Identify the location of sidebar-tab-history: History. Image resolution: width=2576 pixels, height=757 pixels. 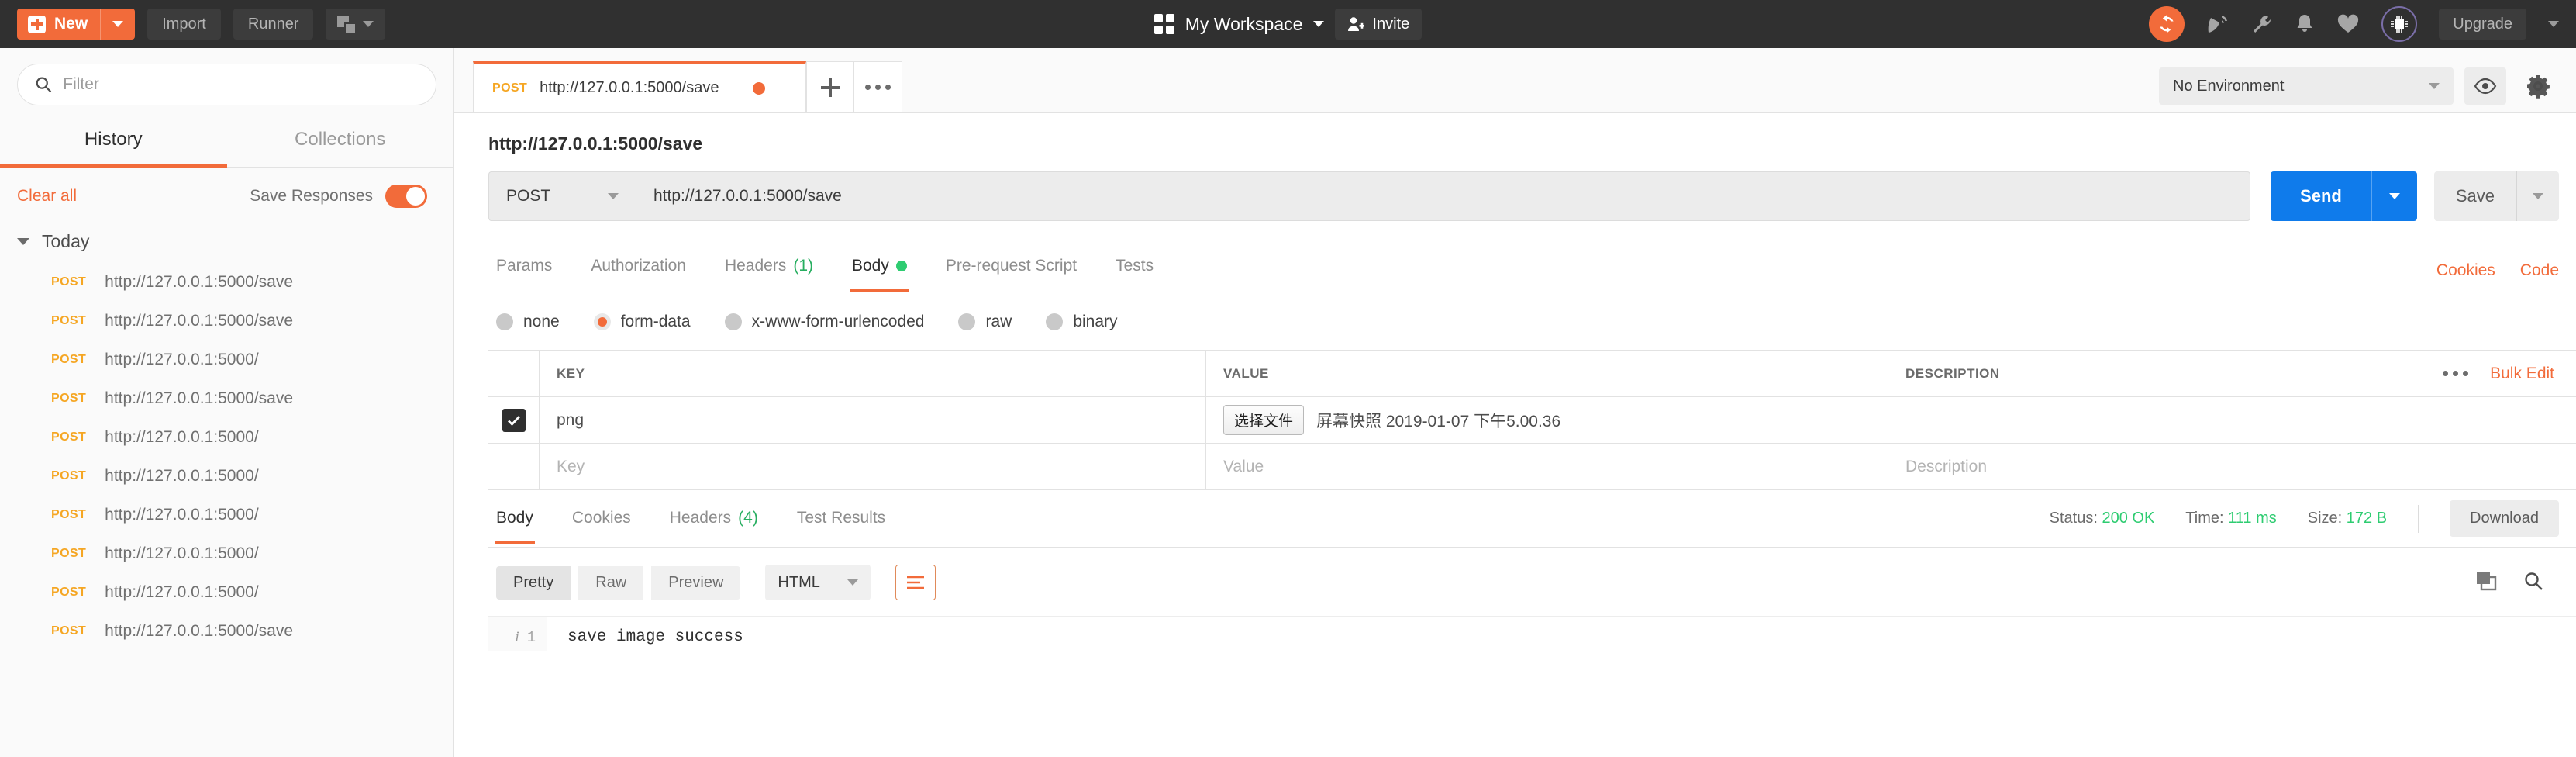
(113, 142).